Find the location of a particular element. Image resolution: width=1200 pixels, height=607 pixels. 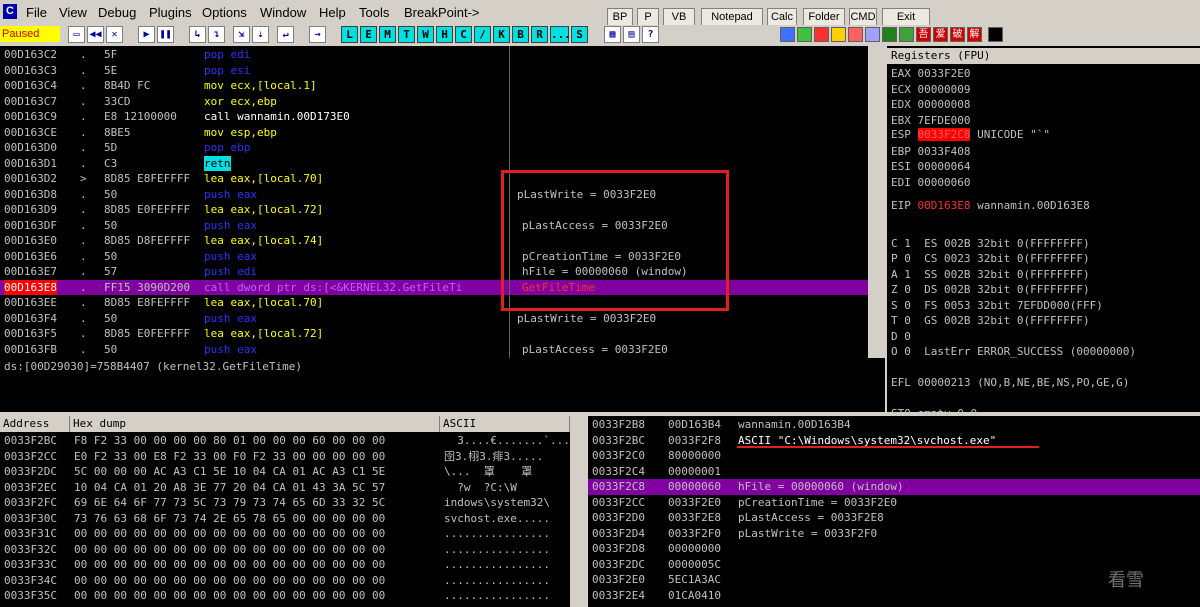

stack-row: 0033F2D0 0033F2E8 pLastAccess = 0033F2E8 is located at coordinates (894, 518).